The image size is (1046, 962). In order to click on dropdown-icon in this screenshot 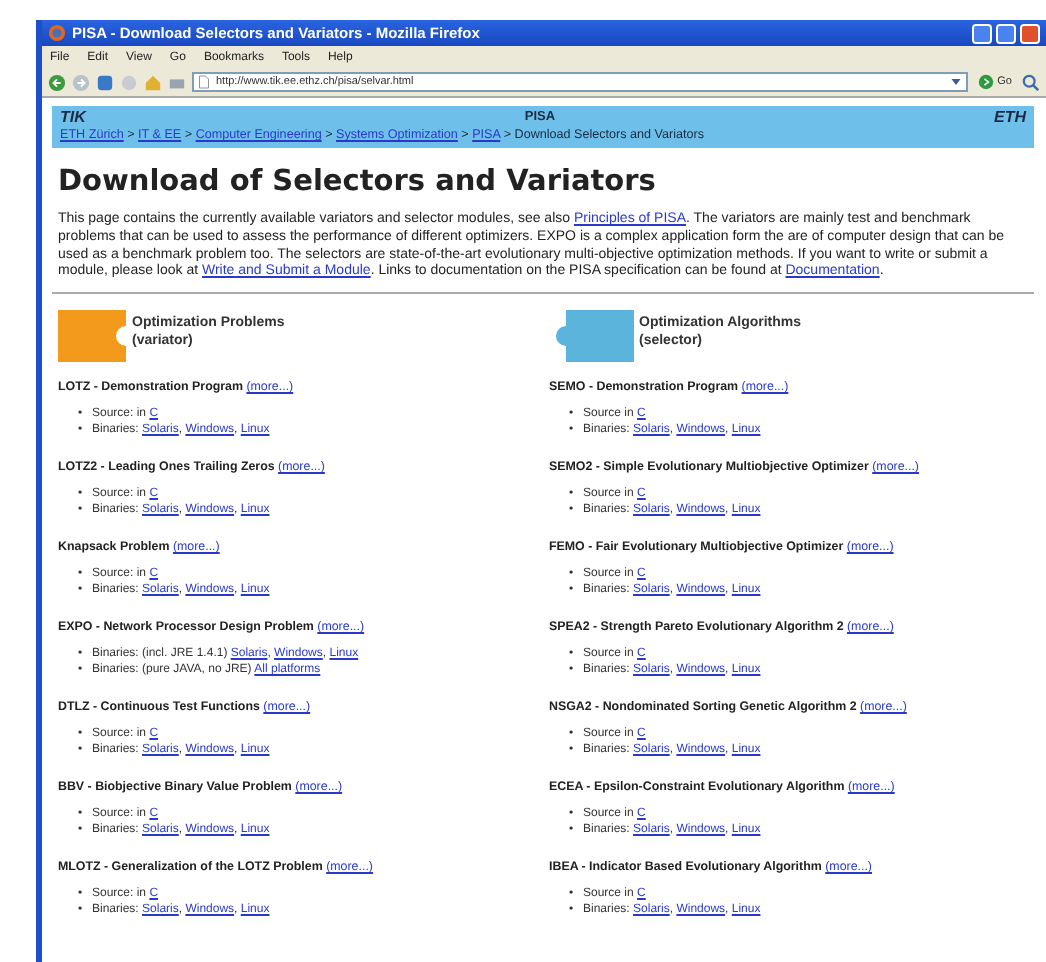, I will do `click(955, 82)`.